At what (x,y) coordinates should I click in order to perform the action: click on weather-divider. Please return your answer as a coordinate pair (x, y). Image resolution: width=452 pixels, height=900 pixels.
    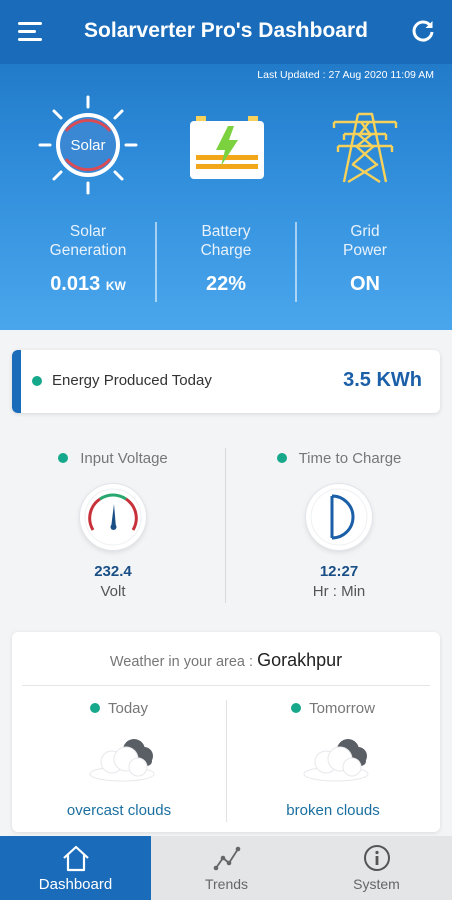
    Looking at the image, I should click on (226, 685).